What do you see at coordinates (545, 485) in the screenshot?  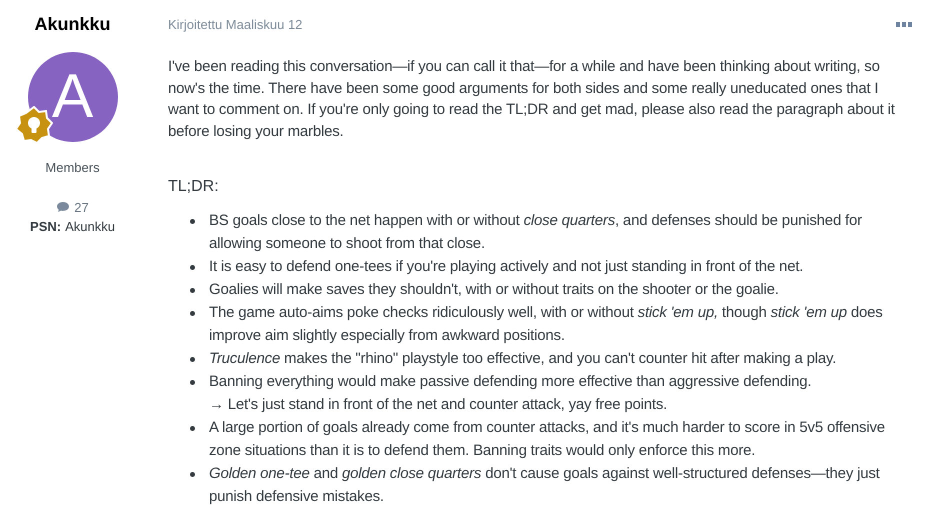 I see `bullet-text: Golden one-tee and golden close quarters don't cause goals against well-structured defenses—they just punish defensive mistakes.` at bounding box center [545, 485].